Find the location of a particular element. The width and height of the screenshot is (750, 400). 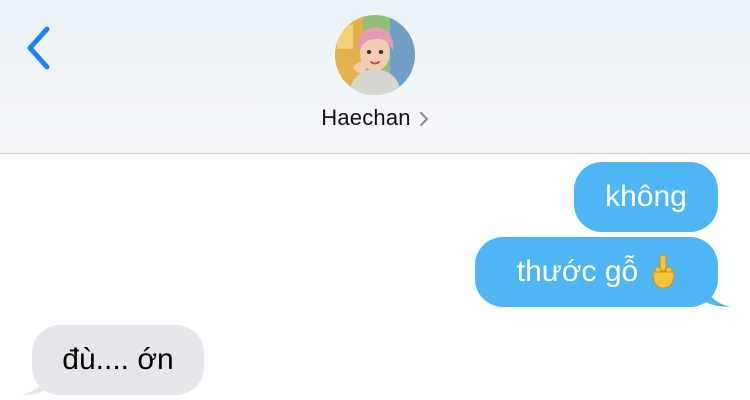

message-text: thước gỗ is located at coordinates (577, 271).